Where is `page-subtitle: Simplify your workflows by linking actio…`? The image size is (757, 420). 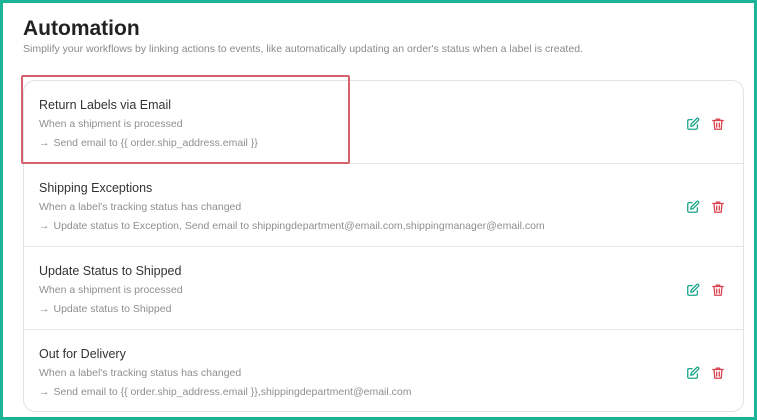
page-subtitle: Simplify your workflows by linking actio… is located at coordinates (303, 49).